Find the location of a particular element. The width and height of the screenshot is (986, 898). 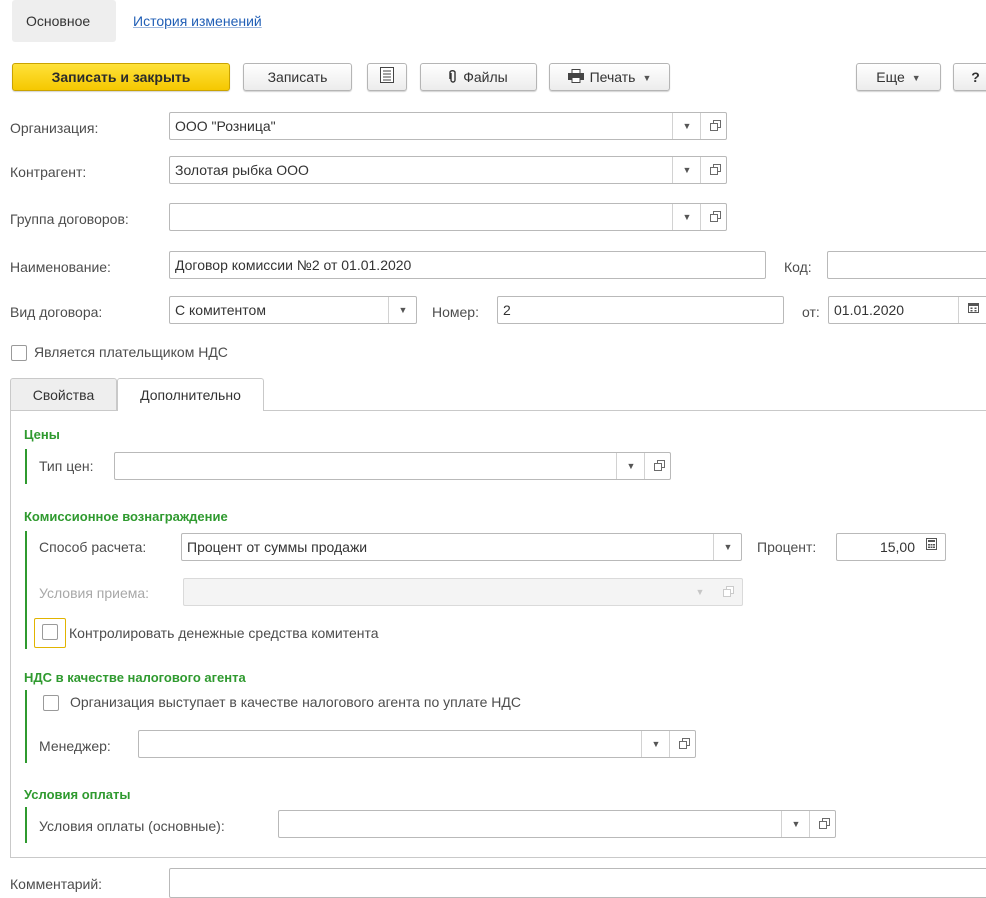

percent-value: 15,00 is located at coordinates (897, 547).